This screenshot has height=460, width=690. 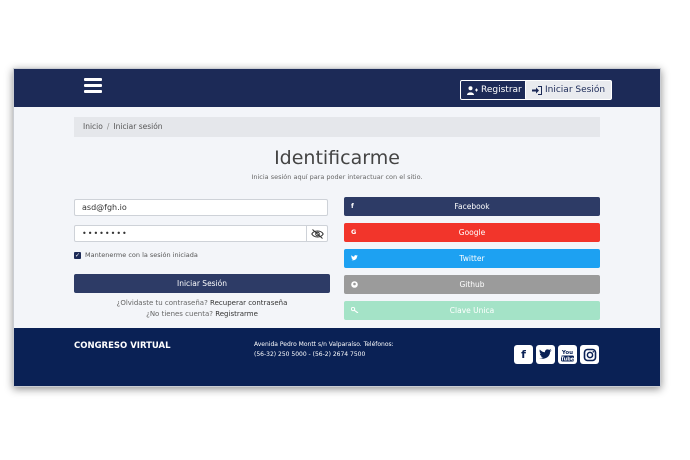 What do you see at coordinates (201, 207) in the screenshot?
I see `email-field: asd@fgh.io` at bounding box center [201, 207].